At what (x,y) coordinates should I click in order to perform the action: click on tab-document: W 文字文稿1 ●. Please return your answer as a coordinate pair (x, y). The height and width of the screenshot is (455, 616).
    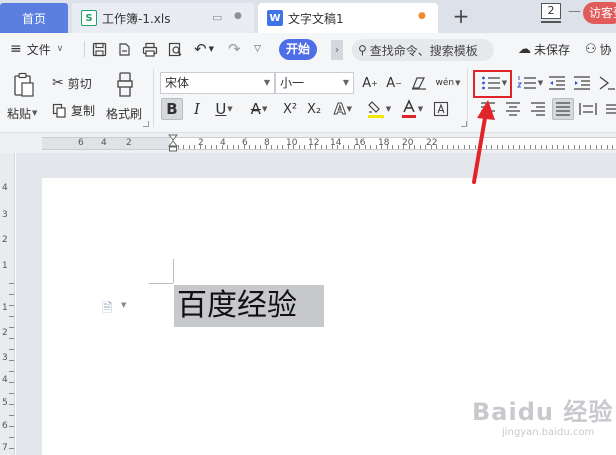
    Looking at the image, I should click on (348, 18).